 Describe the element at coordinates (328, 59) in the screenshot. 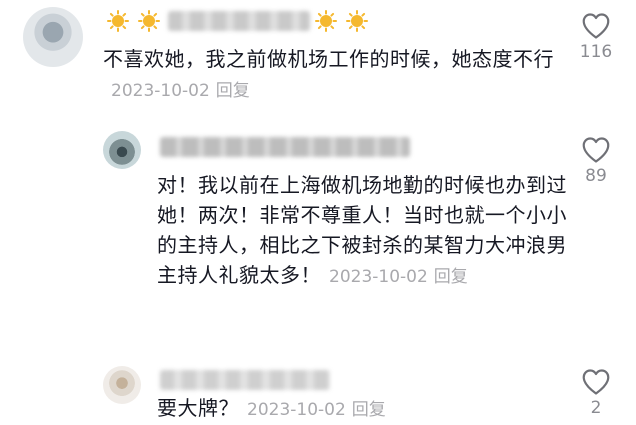

I see `comment-body: 不喜欢她，我之前做机场工作的时候，她态度不行` at that location.